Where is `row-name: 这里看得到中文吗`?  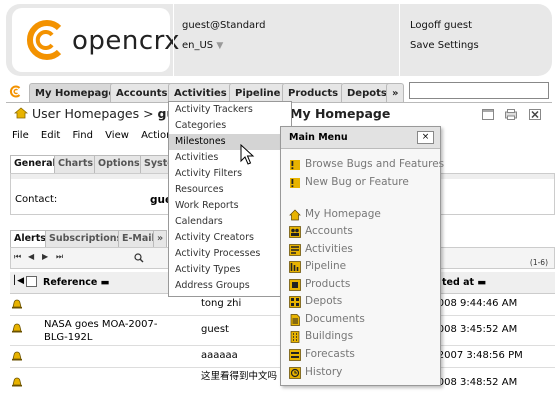
row-name: 这里看得到中文吗 is located at coordinates (239, 376).